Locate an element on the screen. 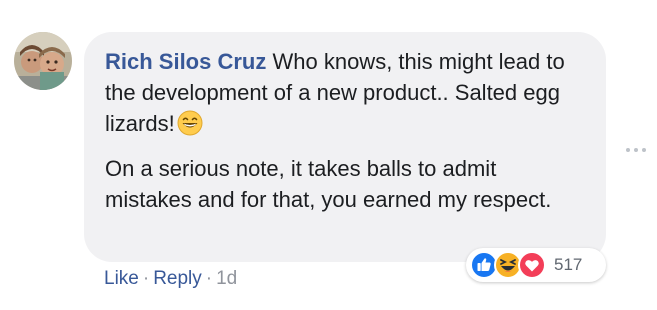 The width and height of the screenshot is (657, 310). reaction-icons is located at coordinates (511, 265).